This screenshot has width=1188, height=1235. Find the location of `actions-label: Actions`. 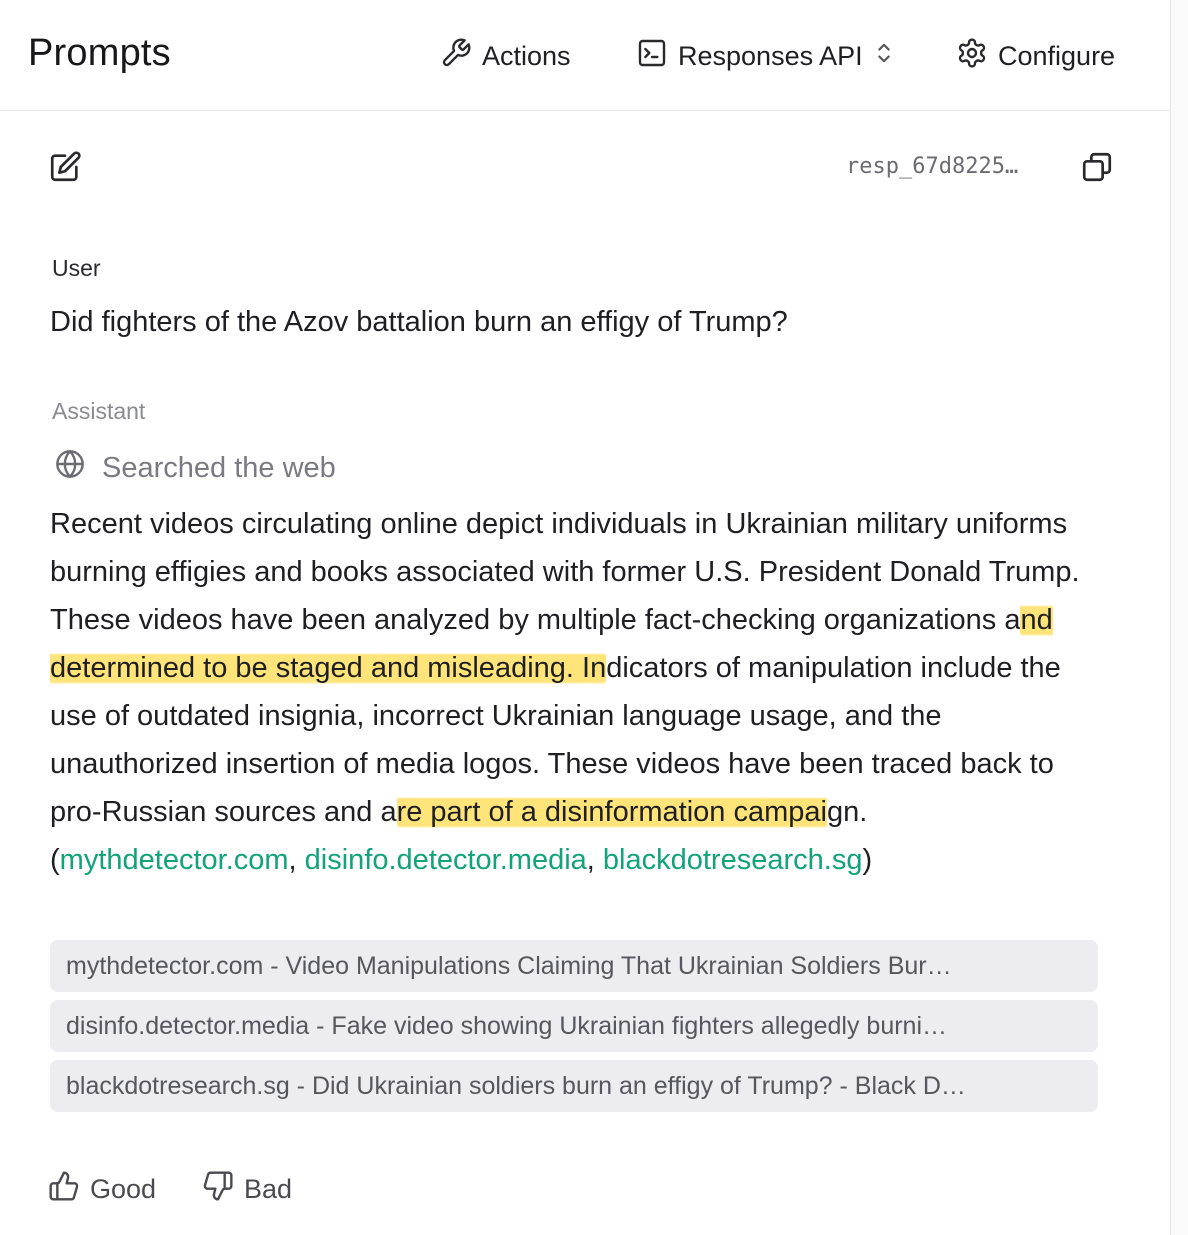

actions-label: Actions is located at coordinates (526, 55).